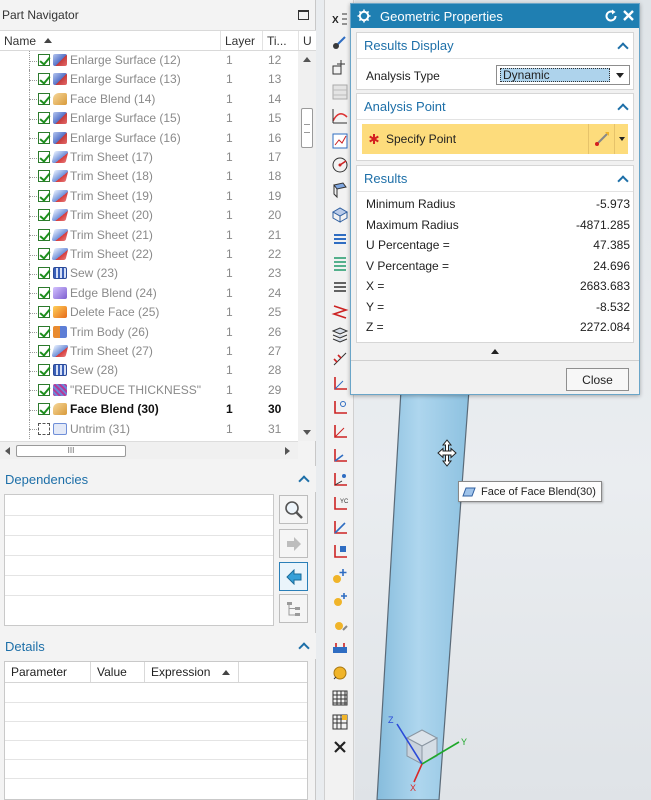  Describe the element at coordinates (340, 600) in the screenshot. I see `point-add-icon` at that location.